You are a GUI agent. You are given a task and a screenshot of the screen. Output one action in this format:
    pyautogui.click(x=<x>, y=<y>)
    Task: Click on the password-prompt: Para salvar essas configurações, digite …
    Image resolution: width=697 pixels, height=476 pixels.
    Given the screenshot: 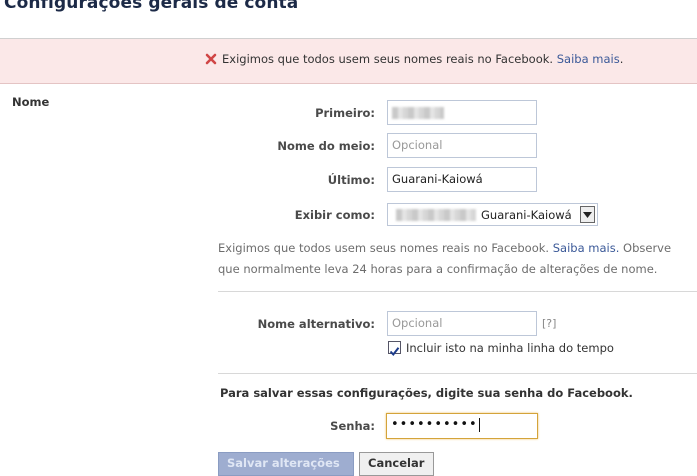 What is the action you would take?
    pyautogui.click(x=426, y=393)
    